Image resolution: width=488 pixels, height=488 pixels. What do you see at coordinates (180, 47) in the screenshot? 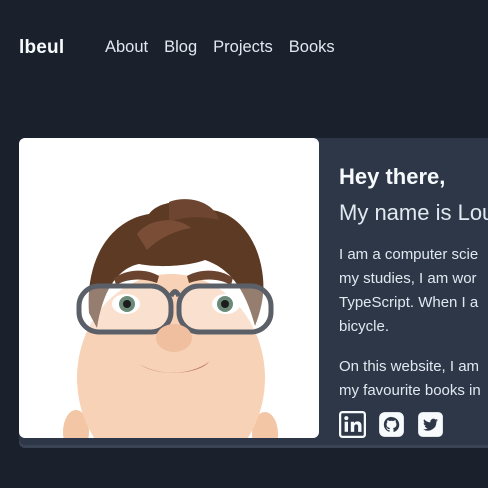
I see `nav-link-blog: Blog` at bounding box center [180, 47].